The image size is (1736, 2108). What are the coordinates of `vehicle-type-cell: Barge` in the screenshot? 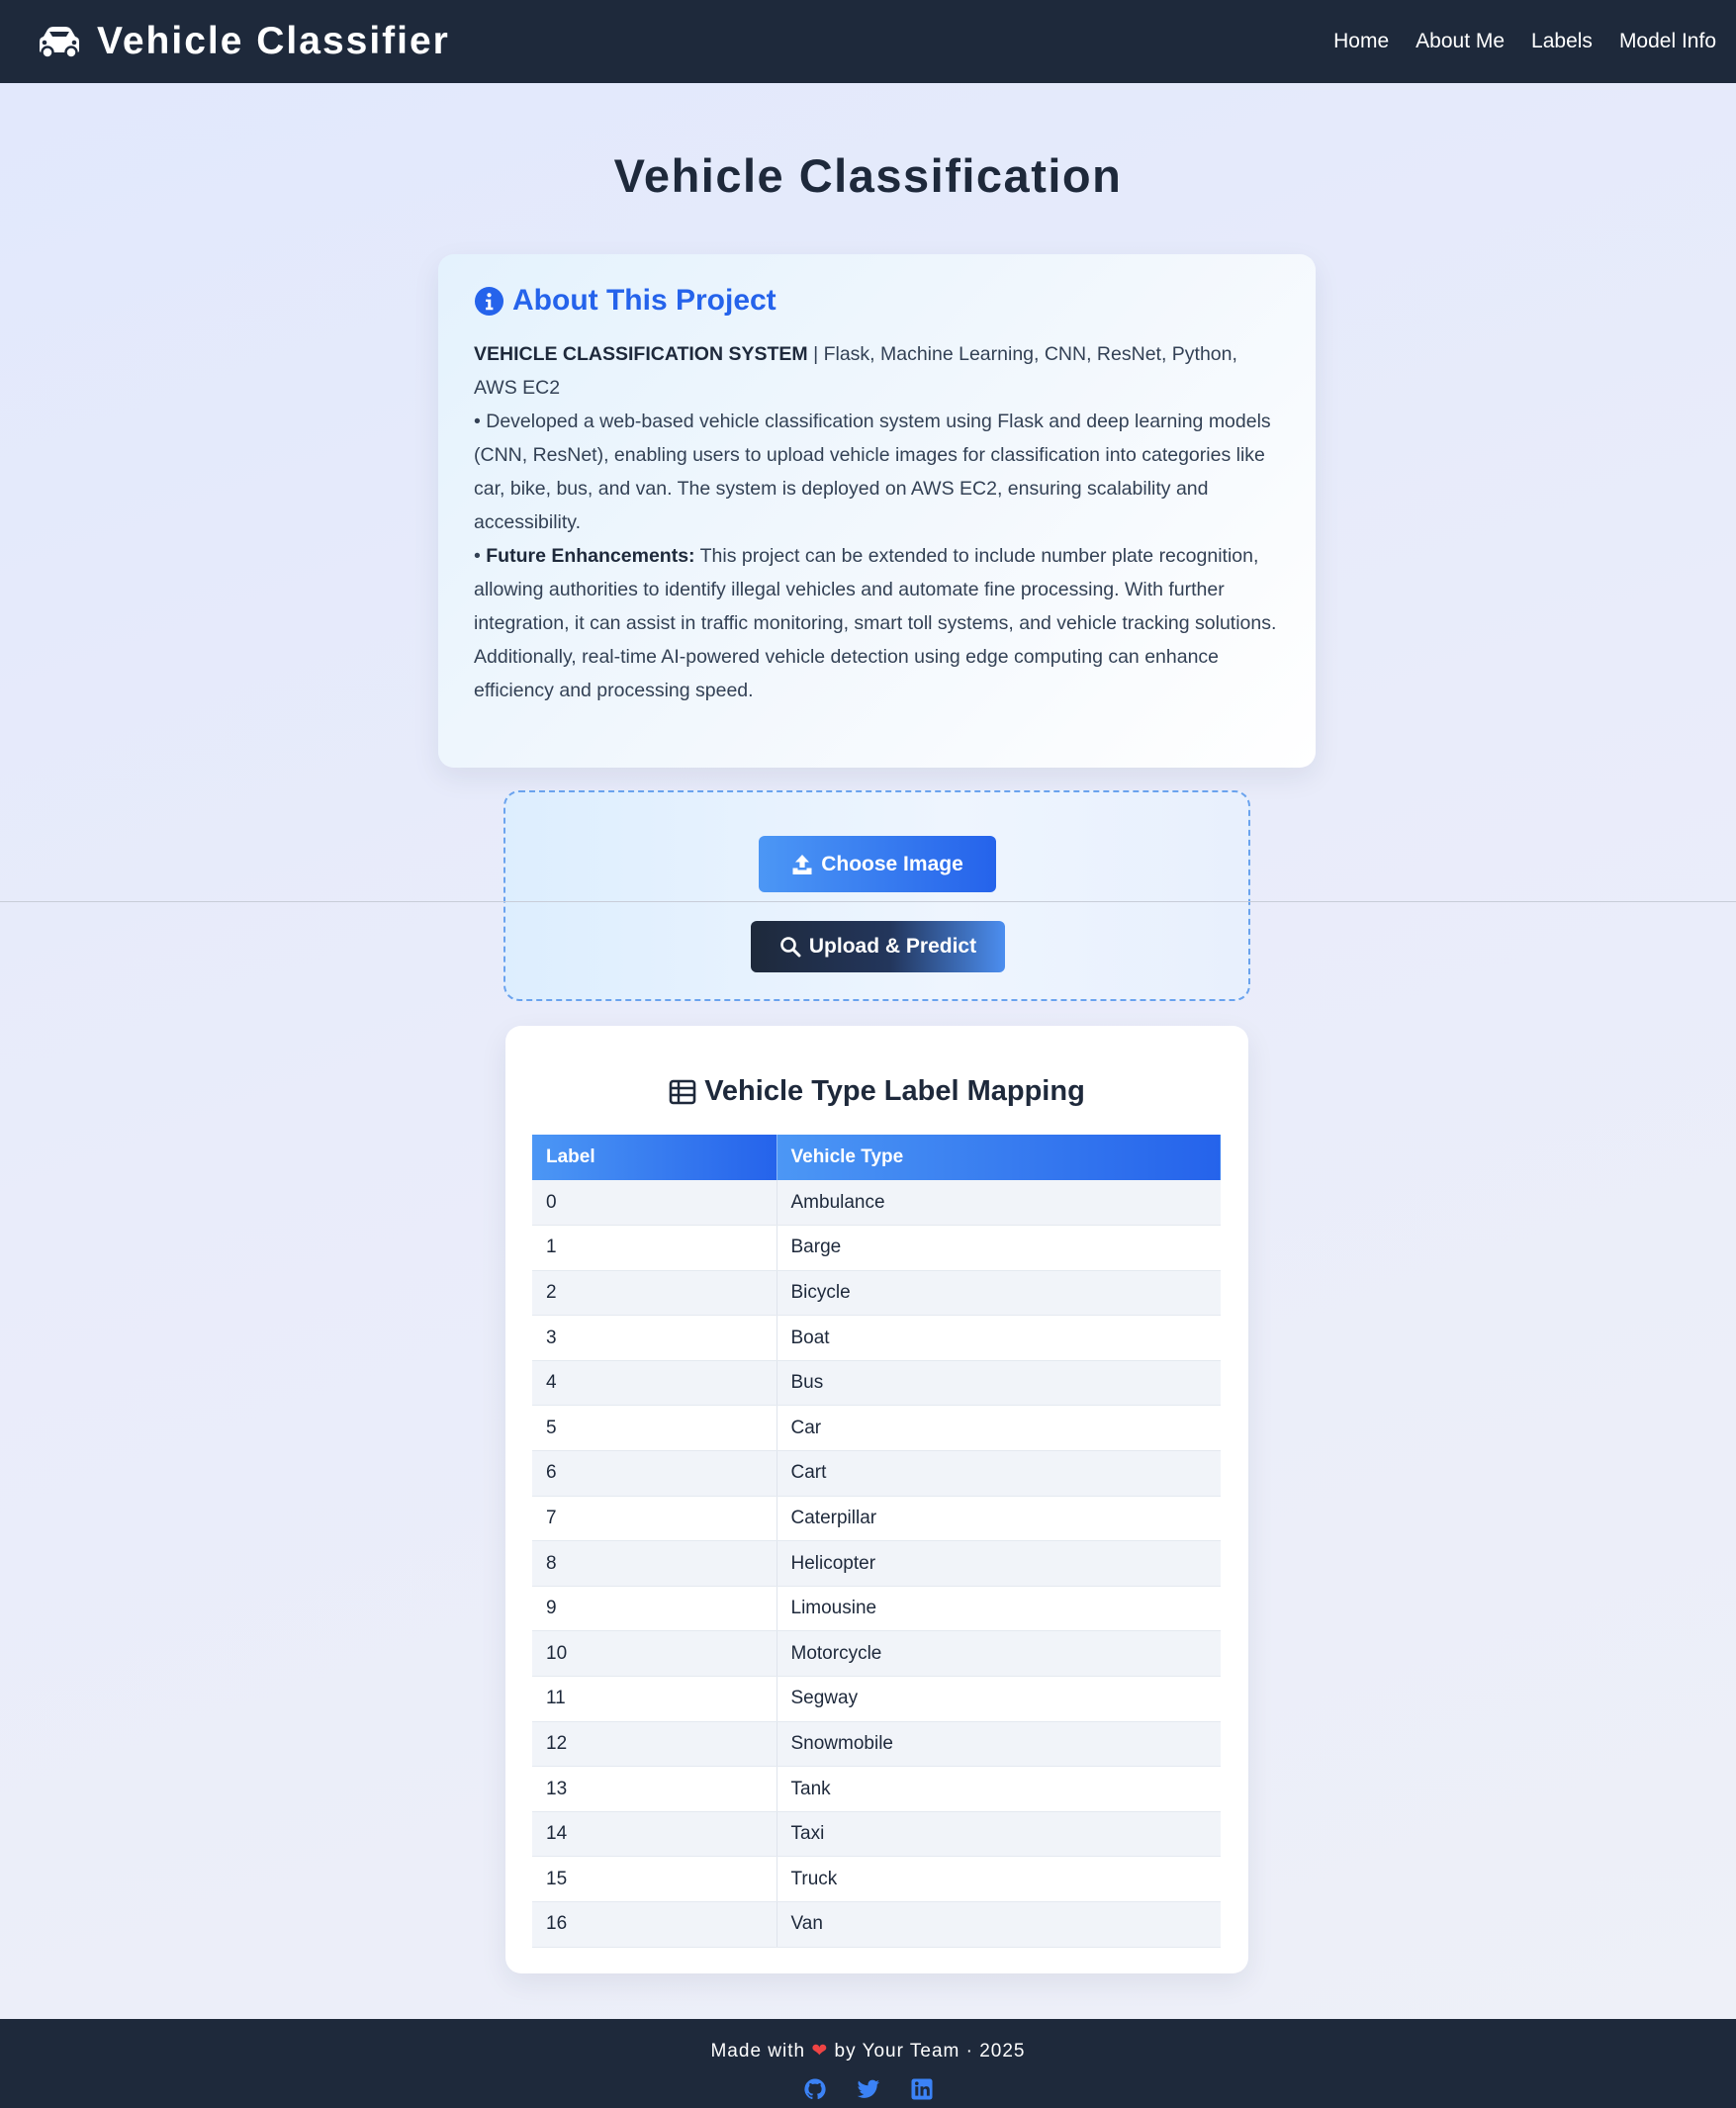 It's located at (999, 1248).